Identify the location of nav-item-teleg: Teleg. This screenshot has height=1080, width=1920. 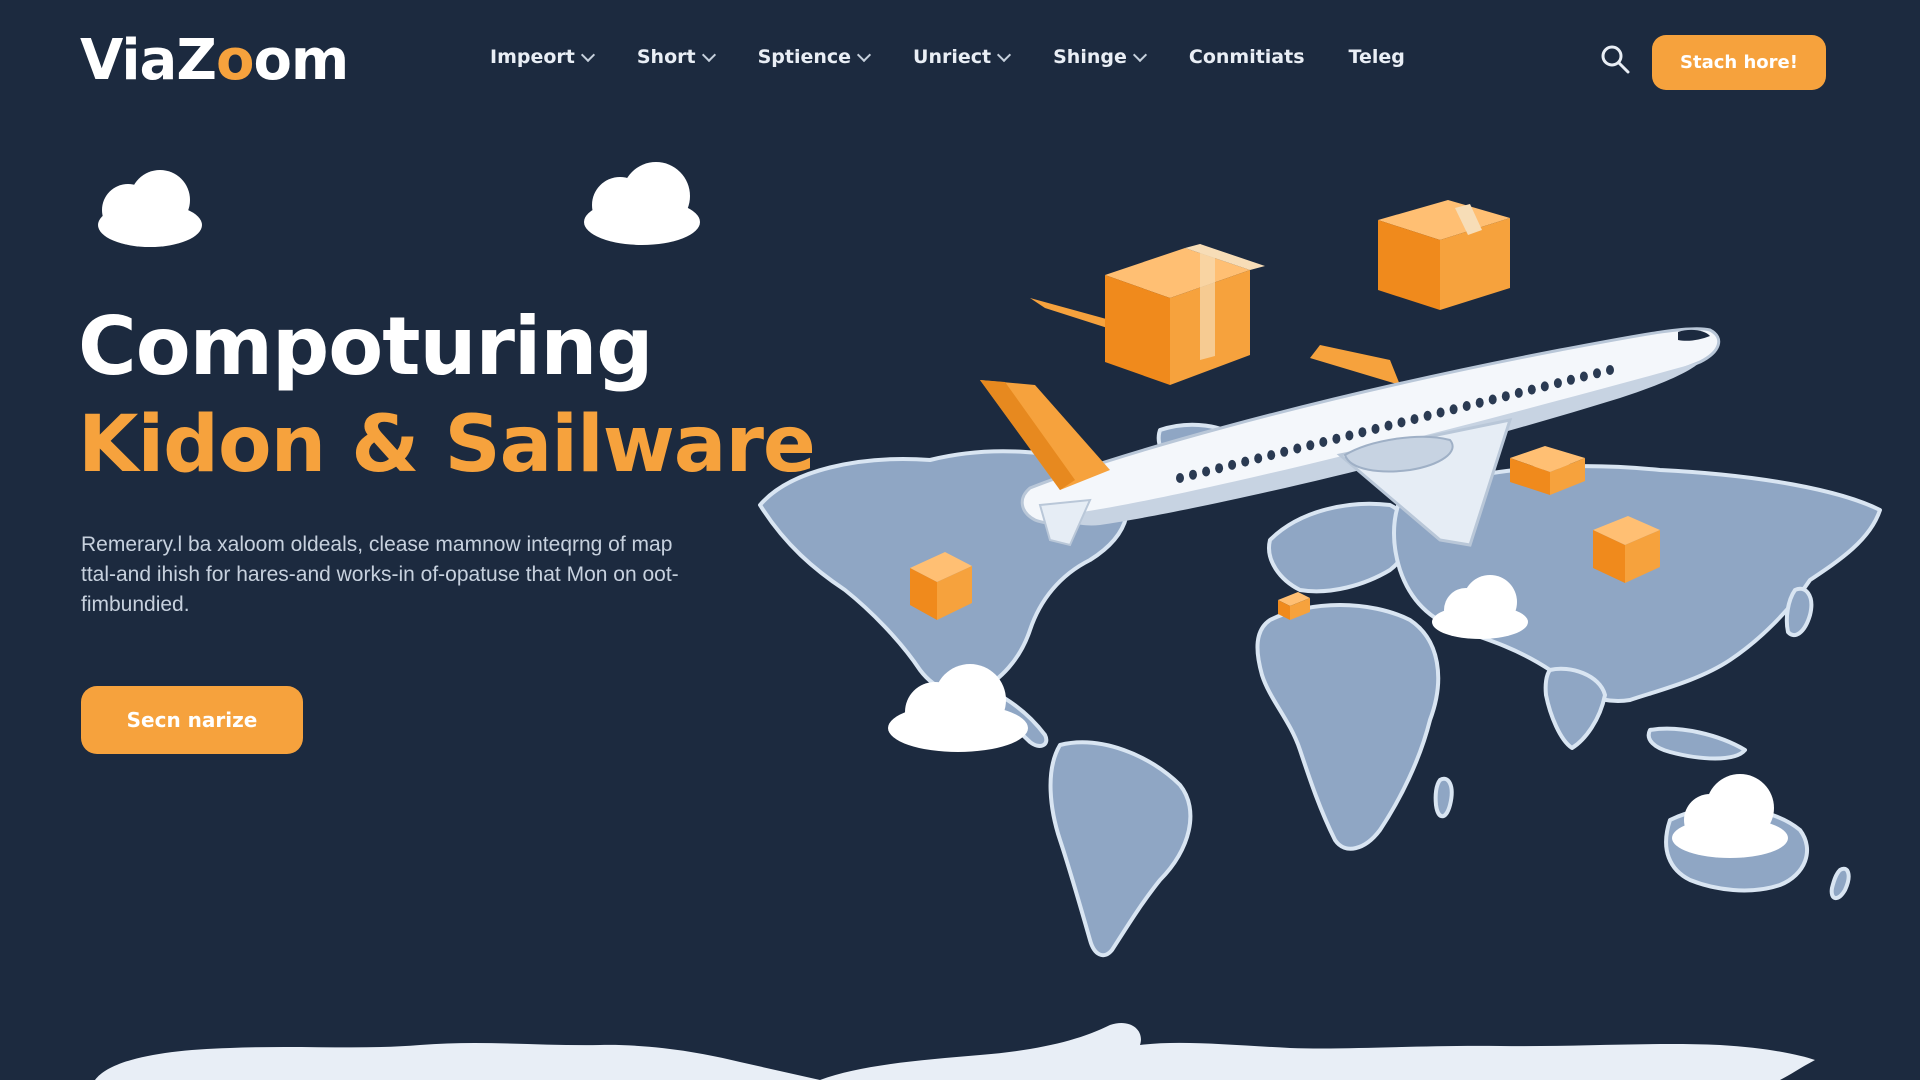
(1377, 57).